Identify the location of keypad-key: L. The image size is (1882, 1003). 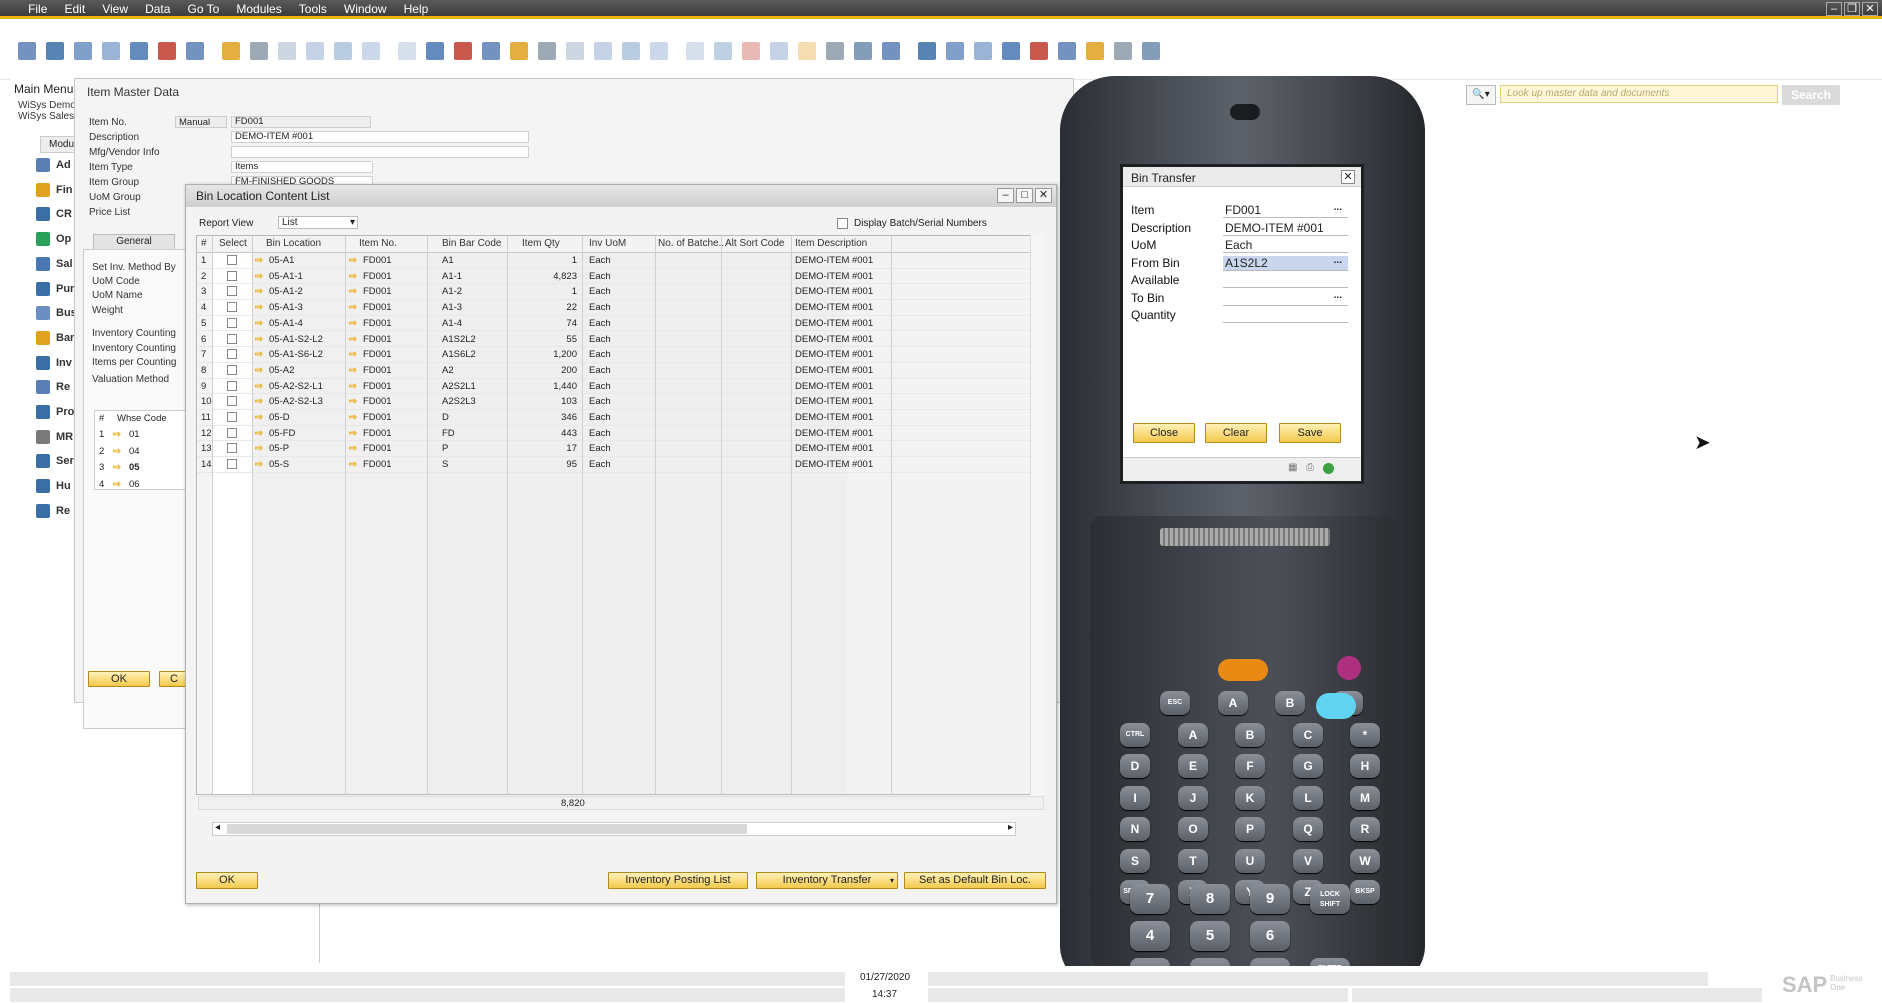
(1308, 797).